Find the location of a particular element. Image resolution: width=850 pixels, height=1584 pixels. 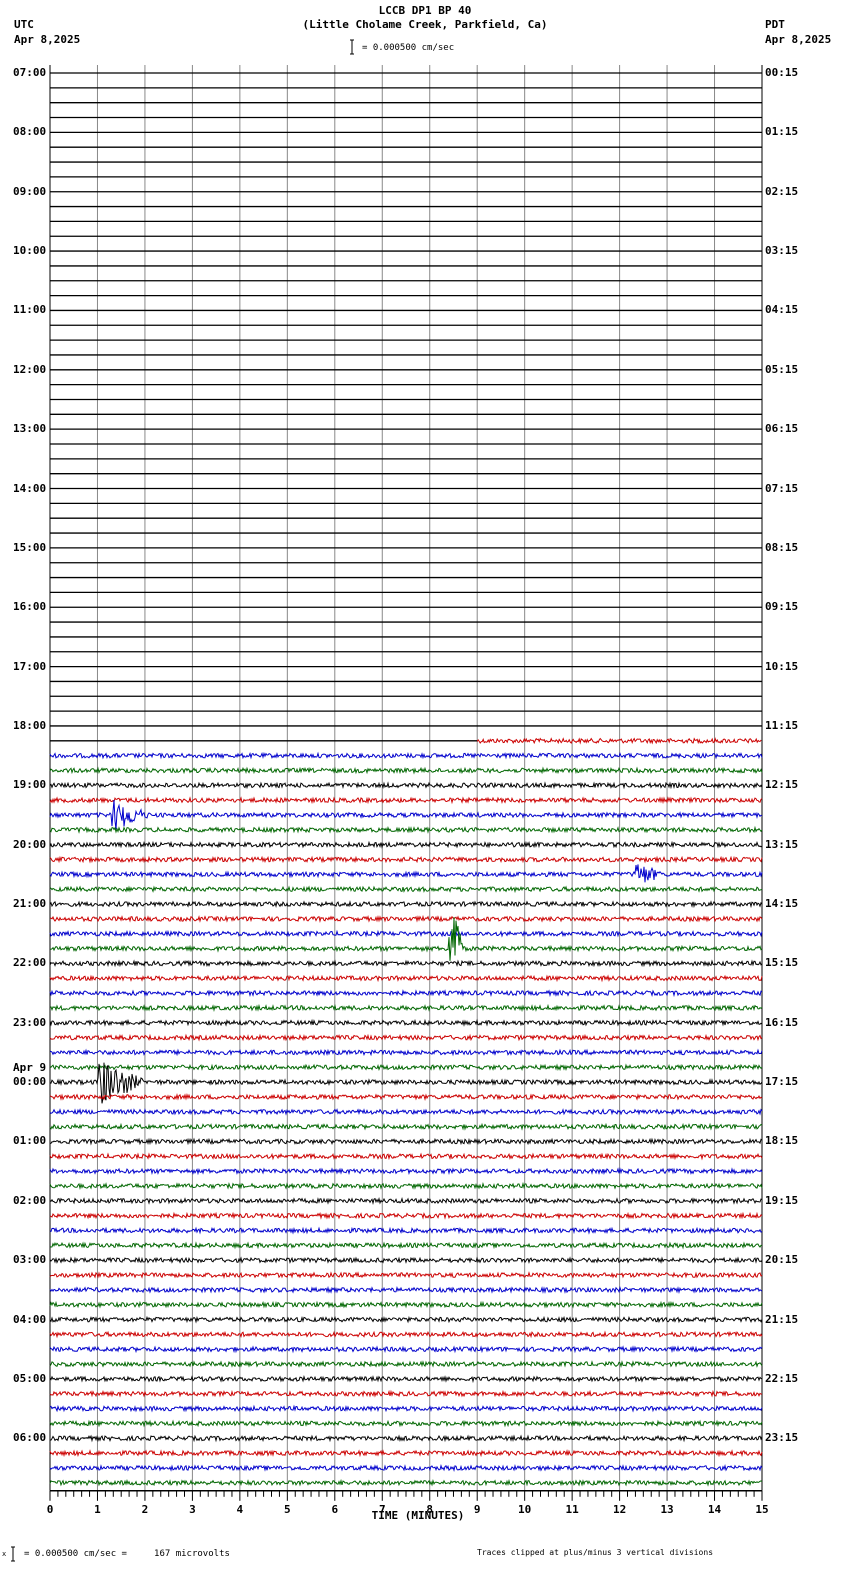

pdt-hour-label: 03:15 is located at coordinates (782, 251).